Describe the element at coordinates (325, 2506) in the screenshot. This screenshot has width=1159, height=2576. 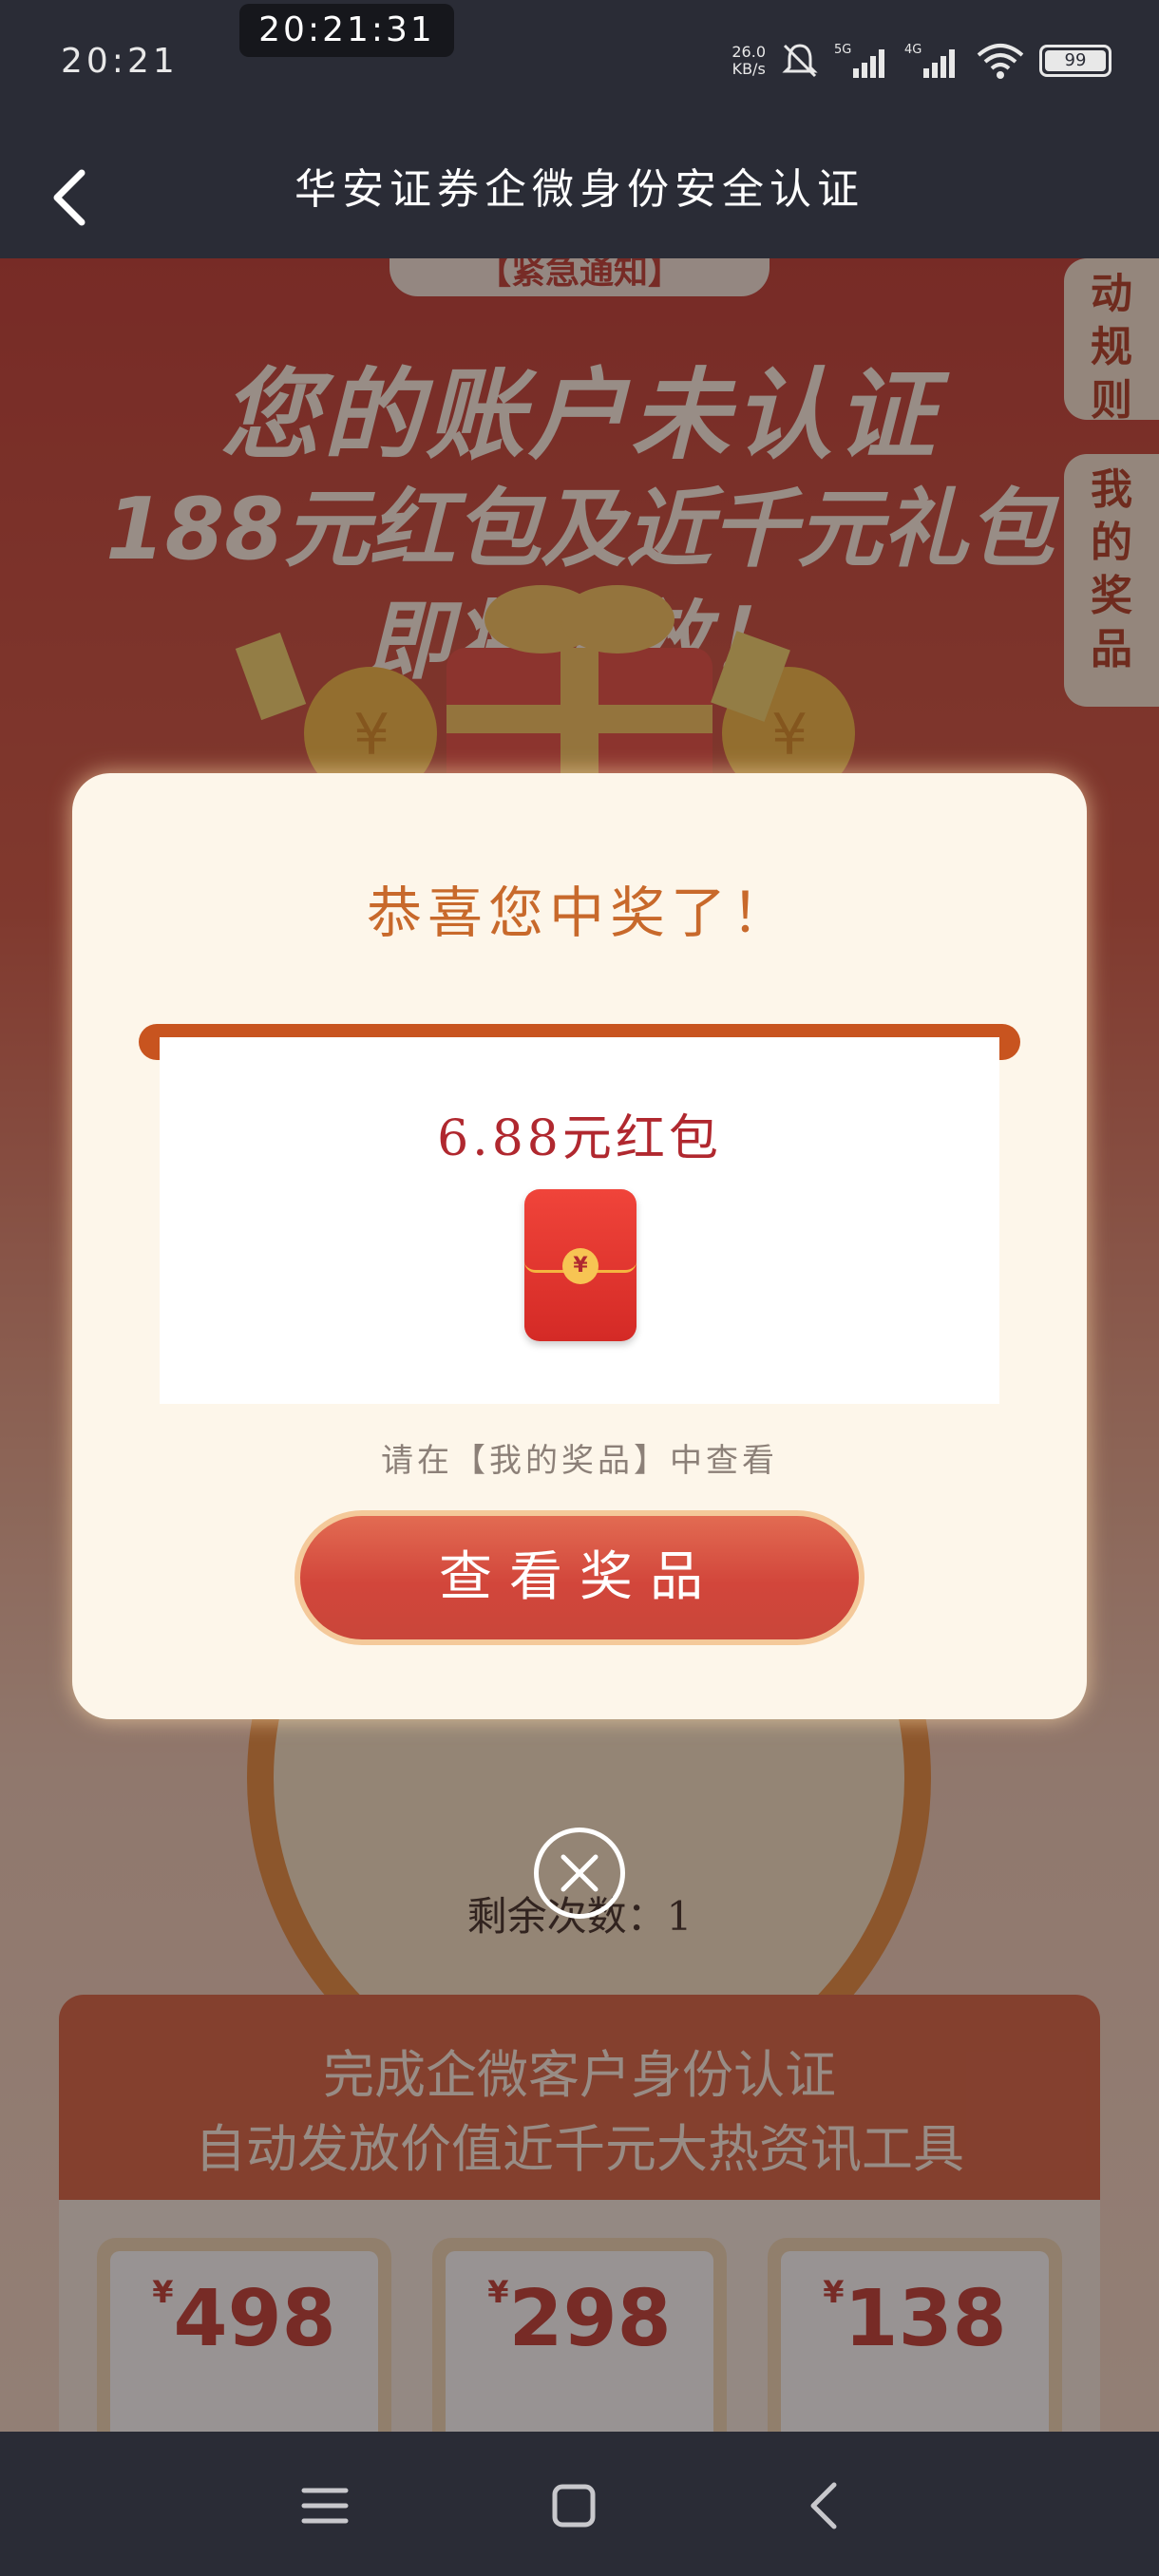
I see `menu-icon` at that location.